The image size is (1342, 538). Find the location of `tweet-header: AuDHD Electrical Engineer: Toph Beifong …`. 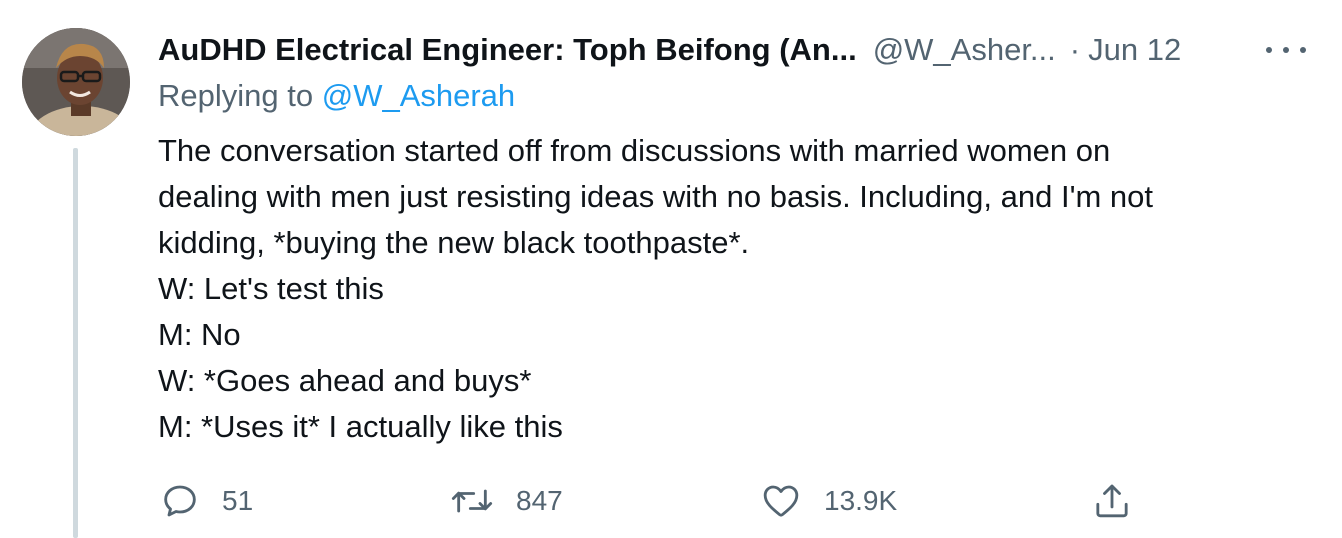

tweet-header: AuDHD Electrical Engineer: Toph Beifong … is located at coordinates (738, 50).